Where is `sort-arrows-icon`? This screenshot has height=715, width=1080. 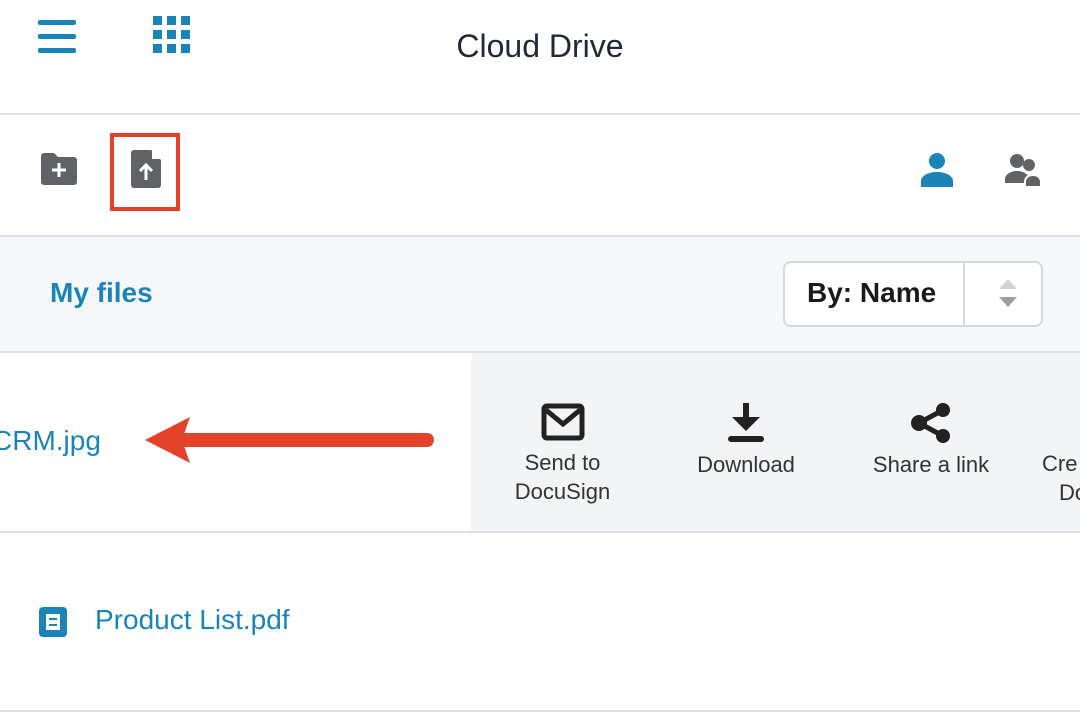
sort-arrows-icon is located at coordinates (1008, 293).